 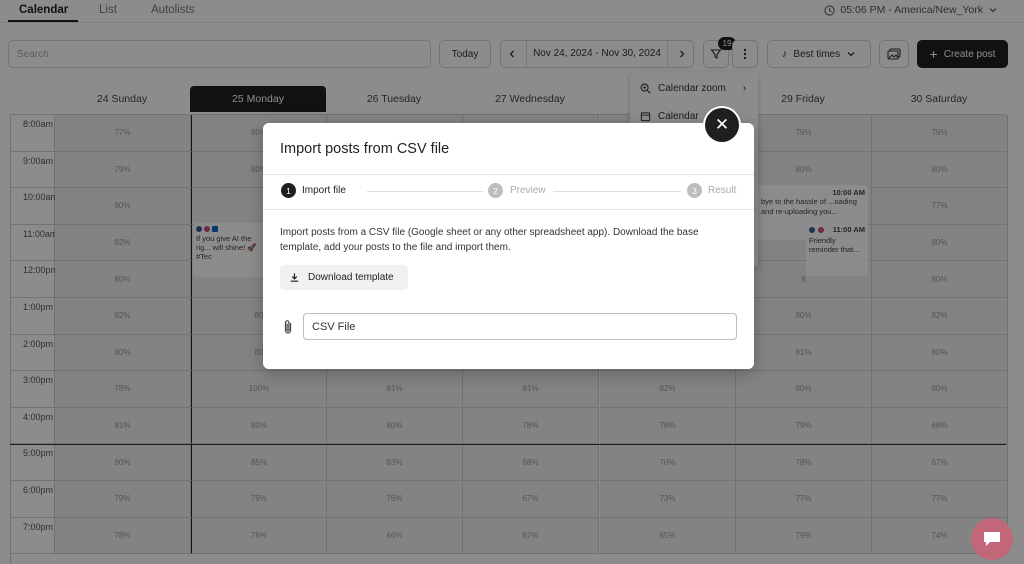 I want to click on paperclip-icon, so click(x=288, y=327).